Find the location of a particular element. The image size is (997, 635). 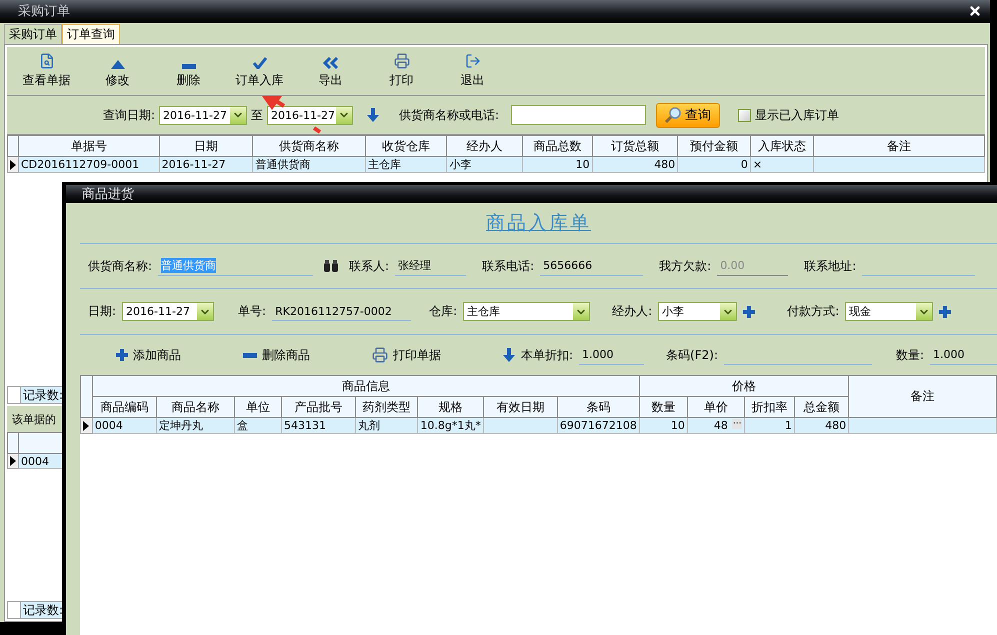

table-cell: 480 is located at coordinates (635, 164).